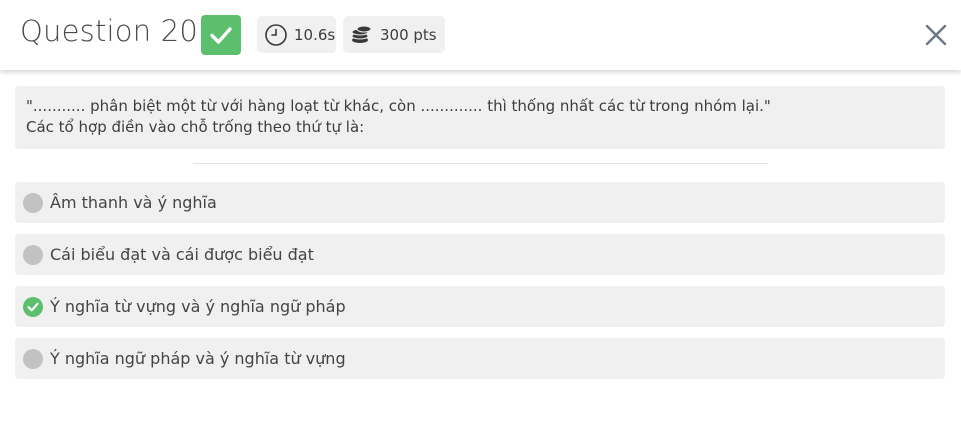 Image resolution: width=961 pixels, height=437 pixels. What do you see at coordinates (33, 306) in the screenshot?
I see `check-circle-icon` at bounding box center [33, 306].